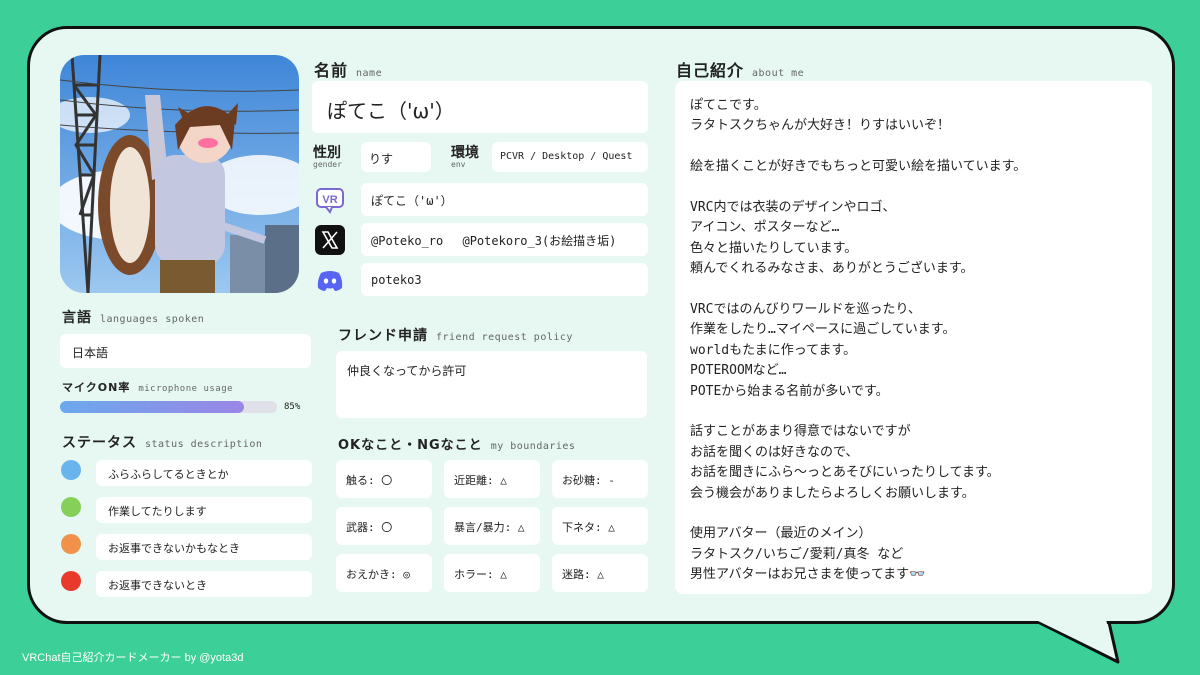 The image size is (1200, 675). I want to click on languages-value: 日本語, so click(90, 353).